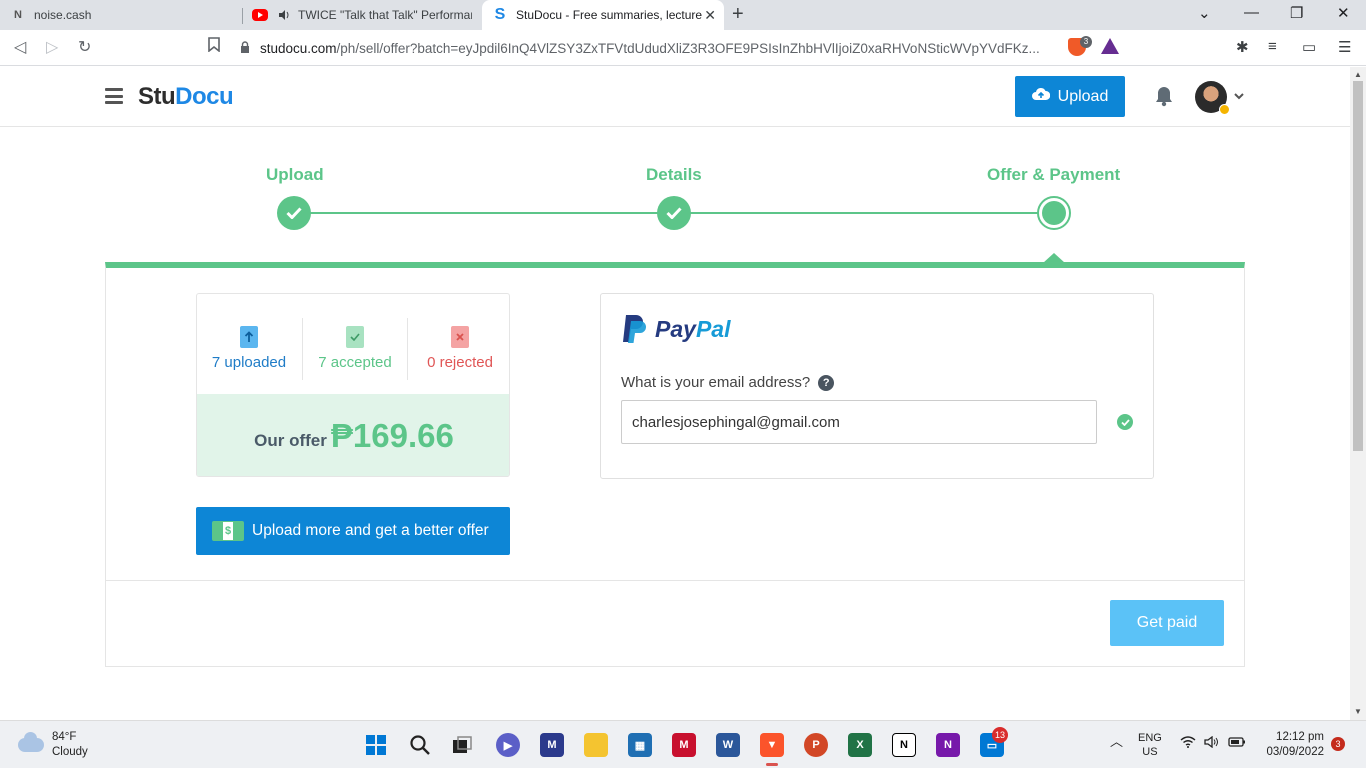 This screenshot has width=1366, height=768. I want to click on extensions-icon: ✱, so click(1242, 47).